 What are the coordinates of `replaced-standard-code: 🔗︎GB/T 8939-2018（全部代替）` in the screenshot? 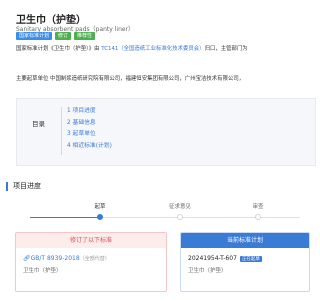 It's located at (91, 258).